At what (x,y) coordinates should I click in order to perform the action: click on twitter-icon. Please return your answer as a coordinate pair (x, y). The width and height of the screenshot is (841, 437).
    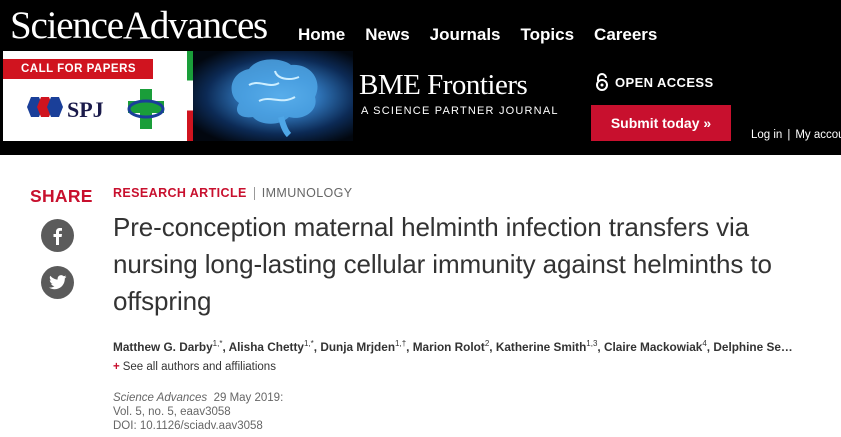
    Looking at the image, I should click on (57, 282).